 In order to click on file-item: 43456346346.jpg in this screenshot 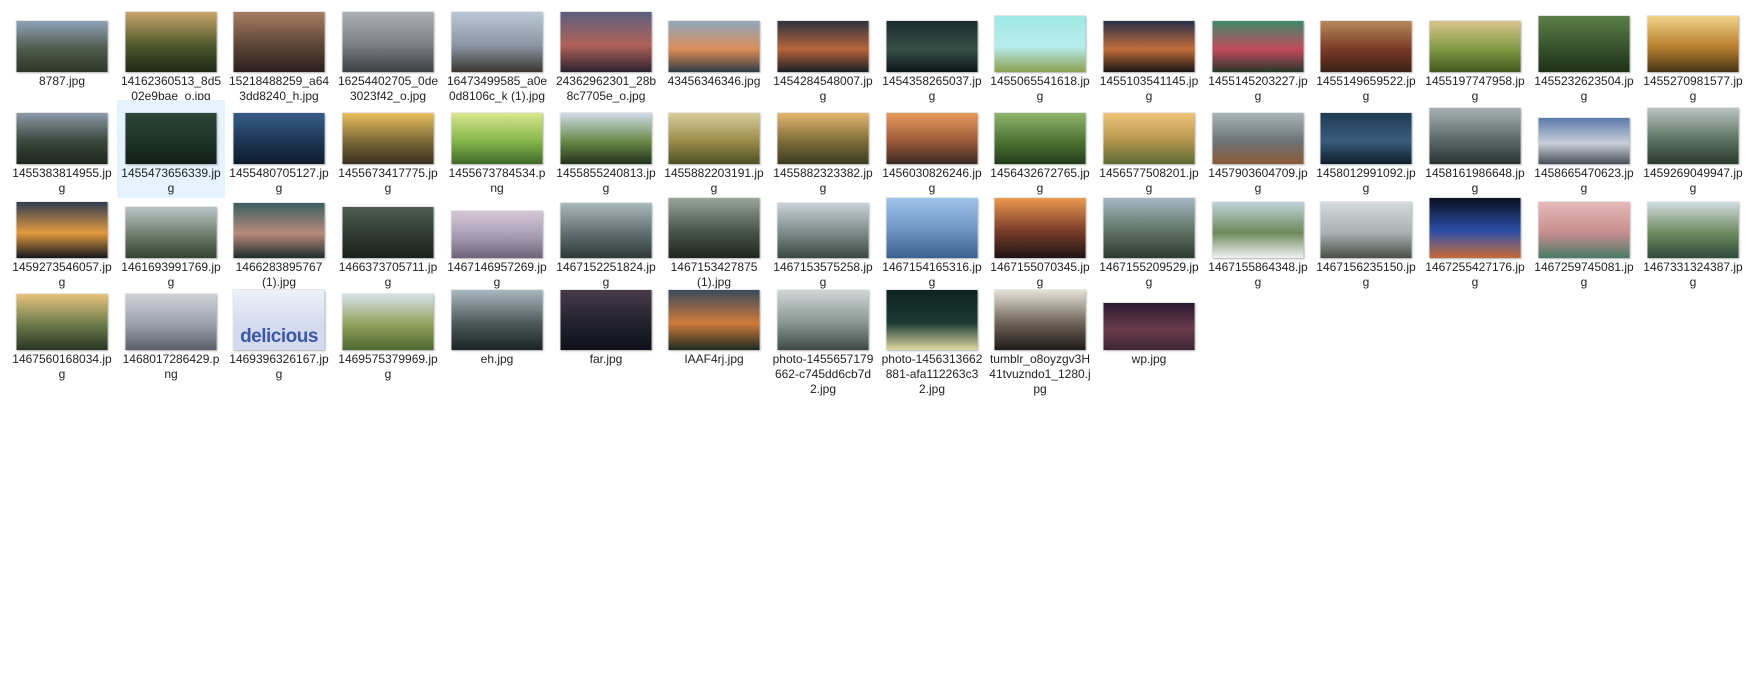, I will do `click(714, 49)`.